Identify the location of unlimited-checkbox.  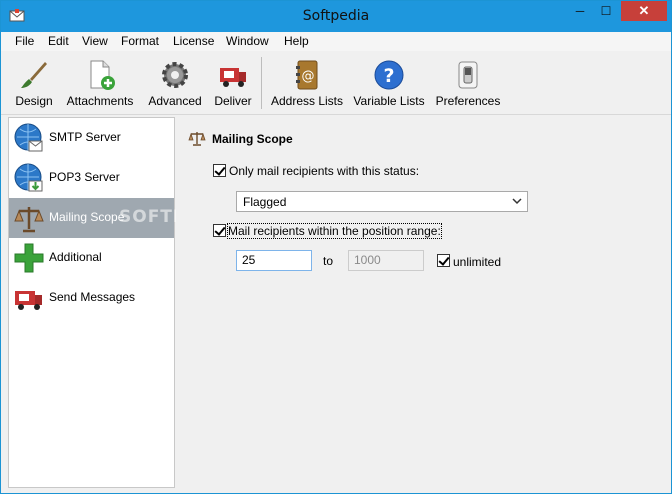
(443, 260).